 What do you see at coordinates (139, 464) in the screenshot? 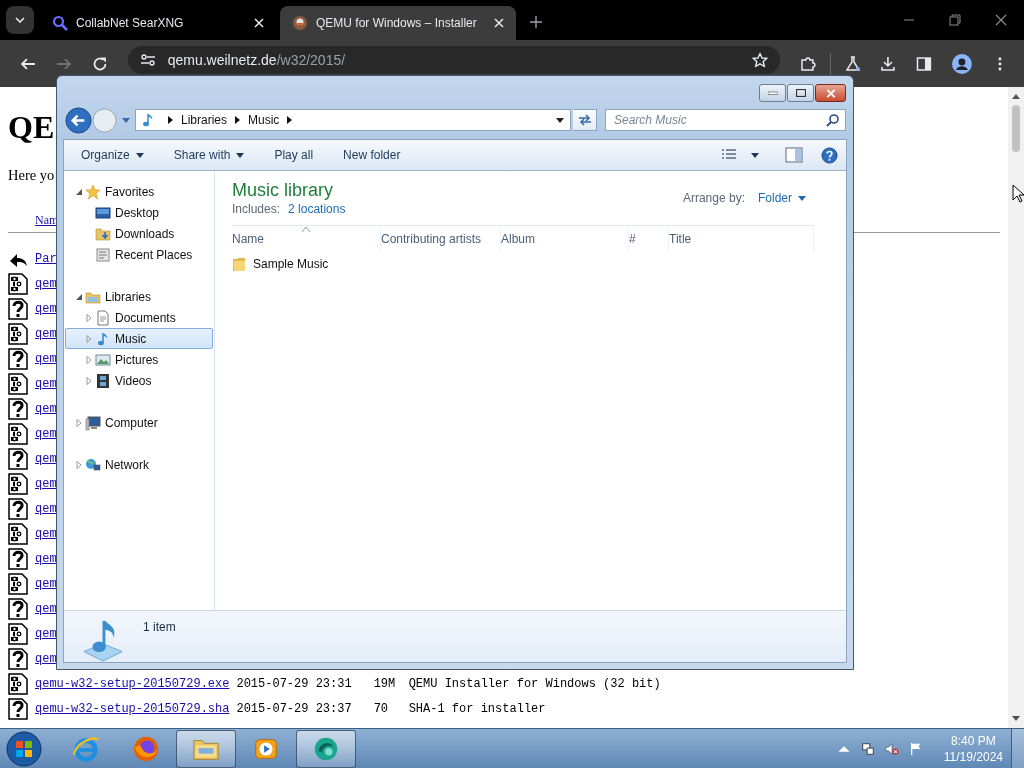
I see `navigation-item: Network` at bounding box center [139, 464].